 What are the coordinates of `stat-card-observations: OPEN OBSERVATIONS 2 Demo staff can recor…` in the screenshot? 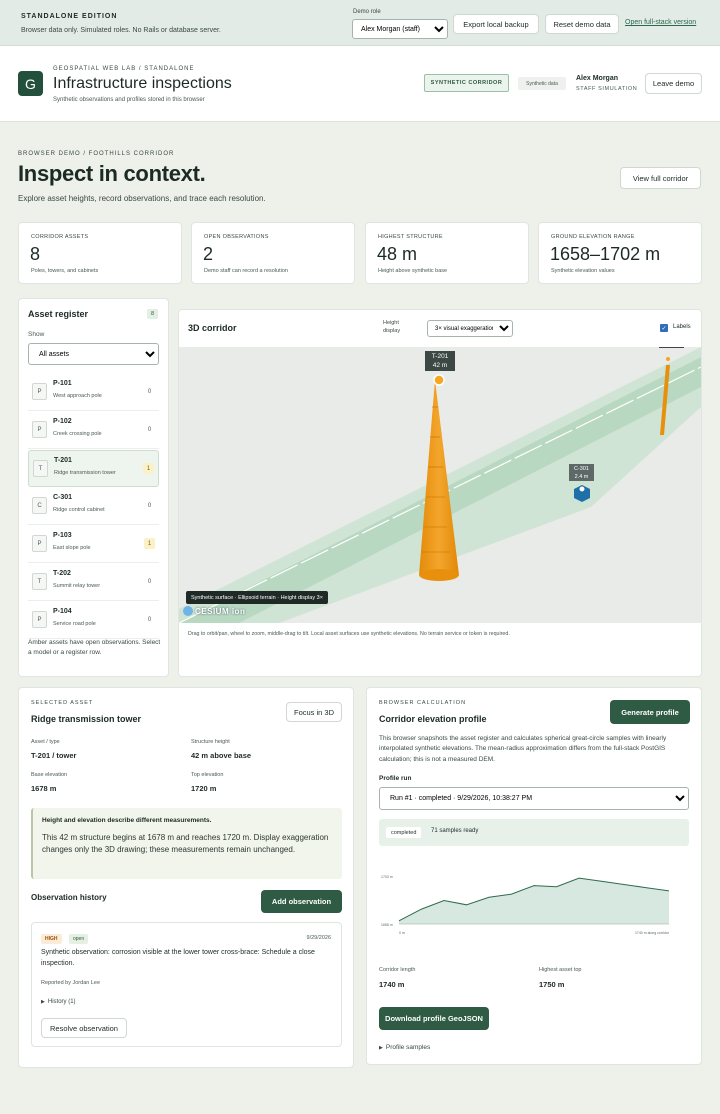 It's located at (273, 253).